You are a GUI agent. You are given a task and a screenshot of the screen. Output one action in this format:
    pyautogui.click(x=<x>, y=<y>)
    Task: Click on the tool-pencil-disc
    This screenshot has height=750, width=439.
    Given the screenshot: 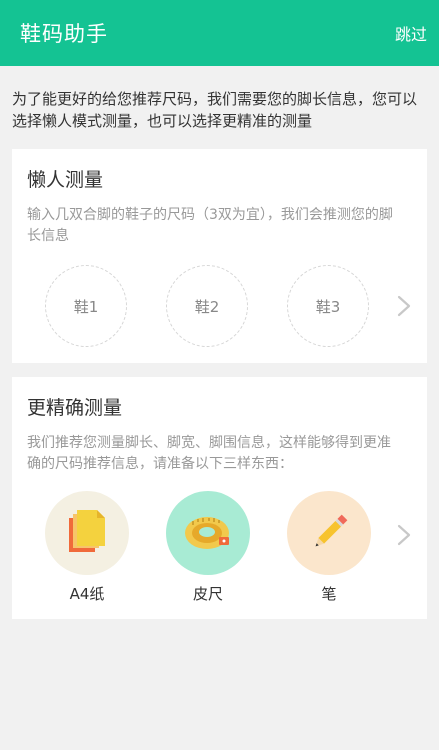 What is the action you would take?
    pyautogui.click(x=329, y=533)
    